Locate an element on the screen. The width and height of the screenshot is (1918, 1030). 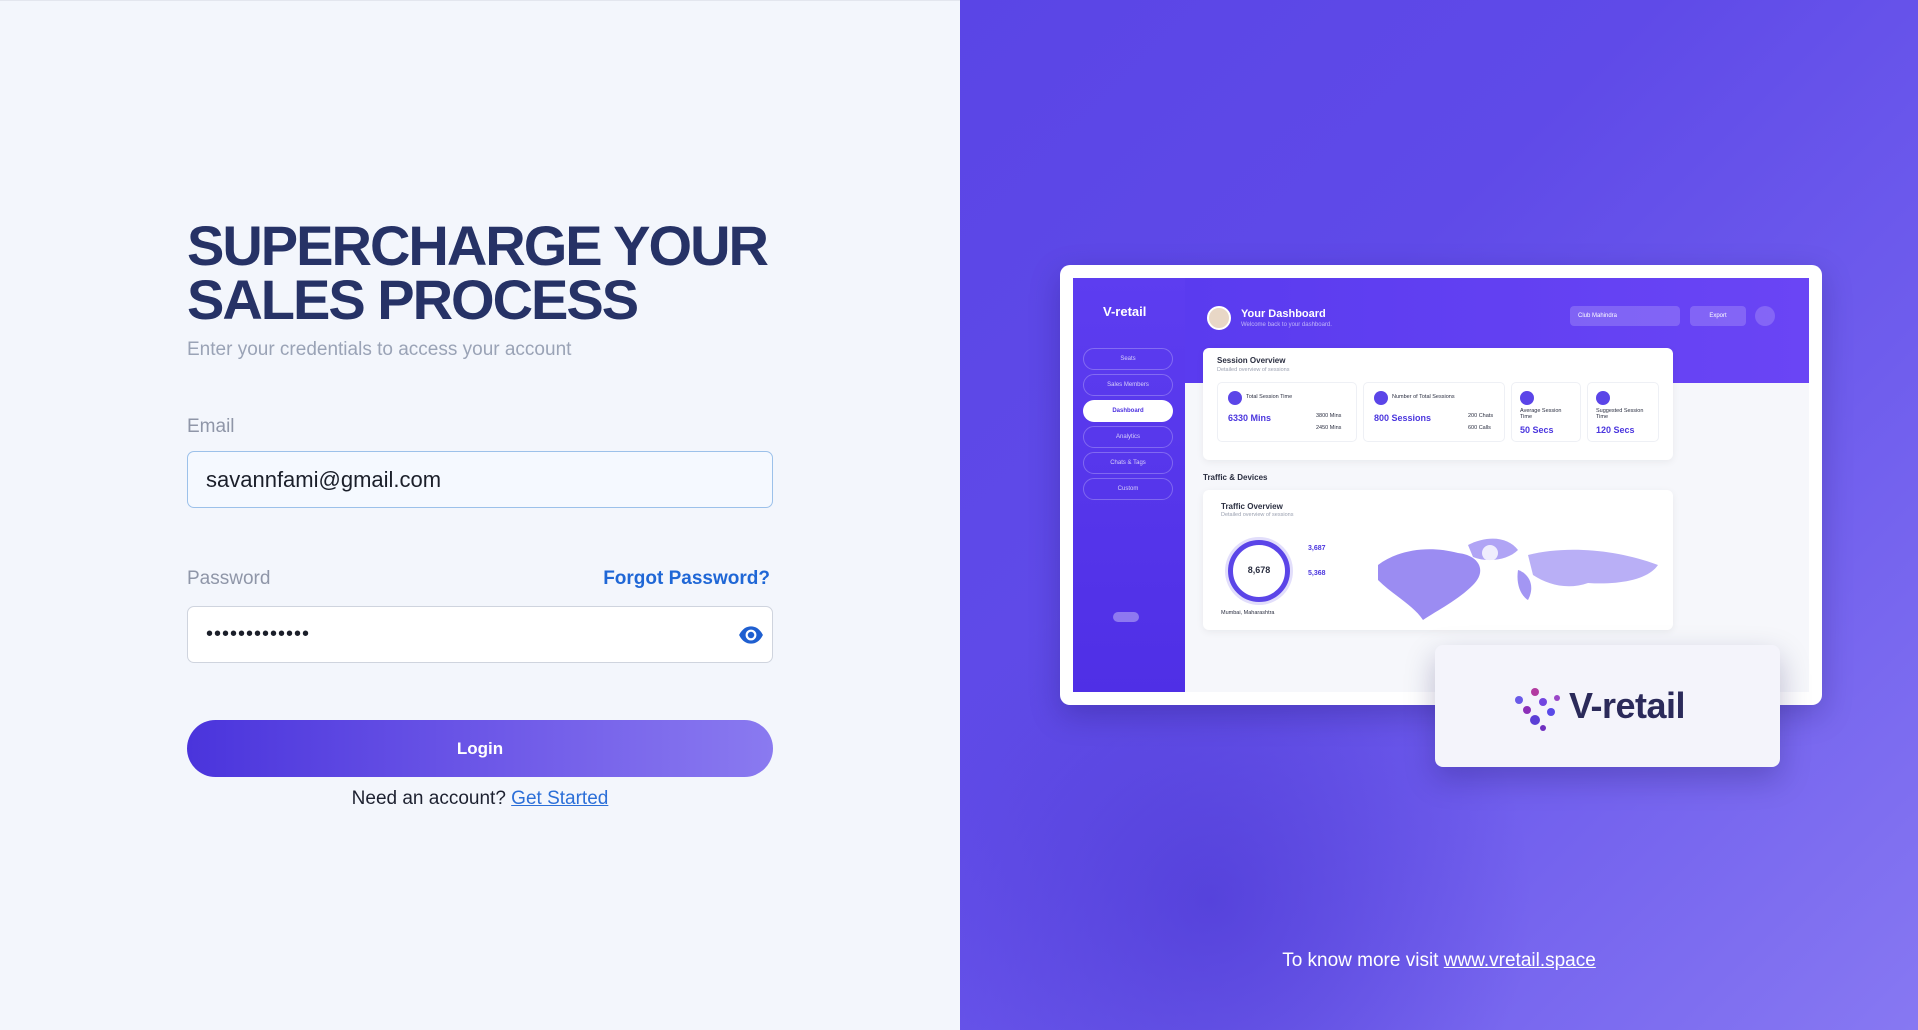
preview-nav-item-active: Dashboard is located at coordinates (1128, 411).